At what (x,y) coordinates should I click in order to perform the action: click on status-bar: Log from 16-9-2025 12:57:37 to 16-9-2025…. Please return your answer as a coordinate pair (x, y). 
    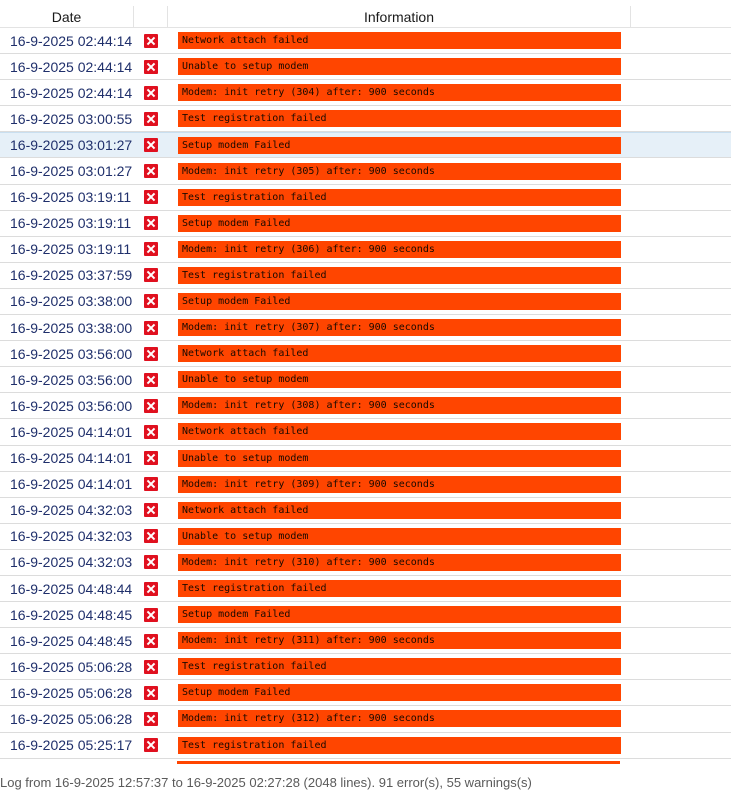
    Looking at the image, I should click on (266, 782).